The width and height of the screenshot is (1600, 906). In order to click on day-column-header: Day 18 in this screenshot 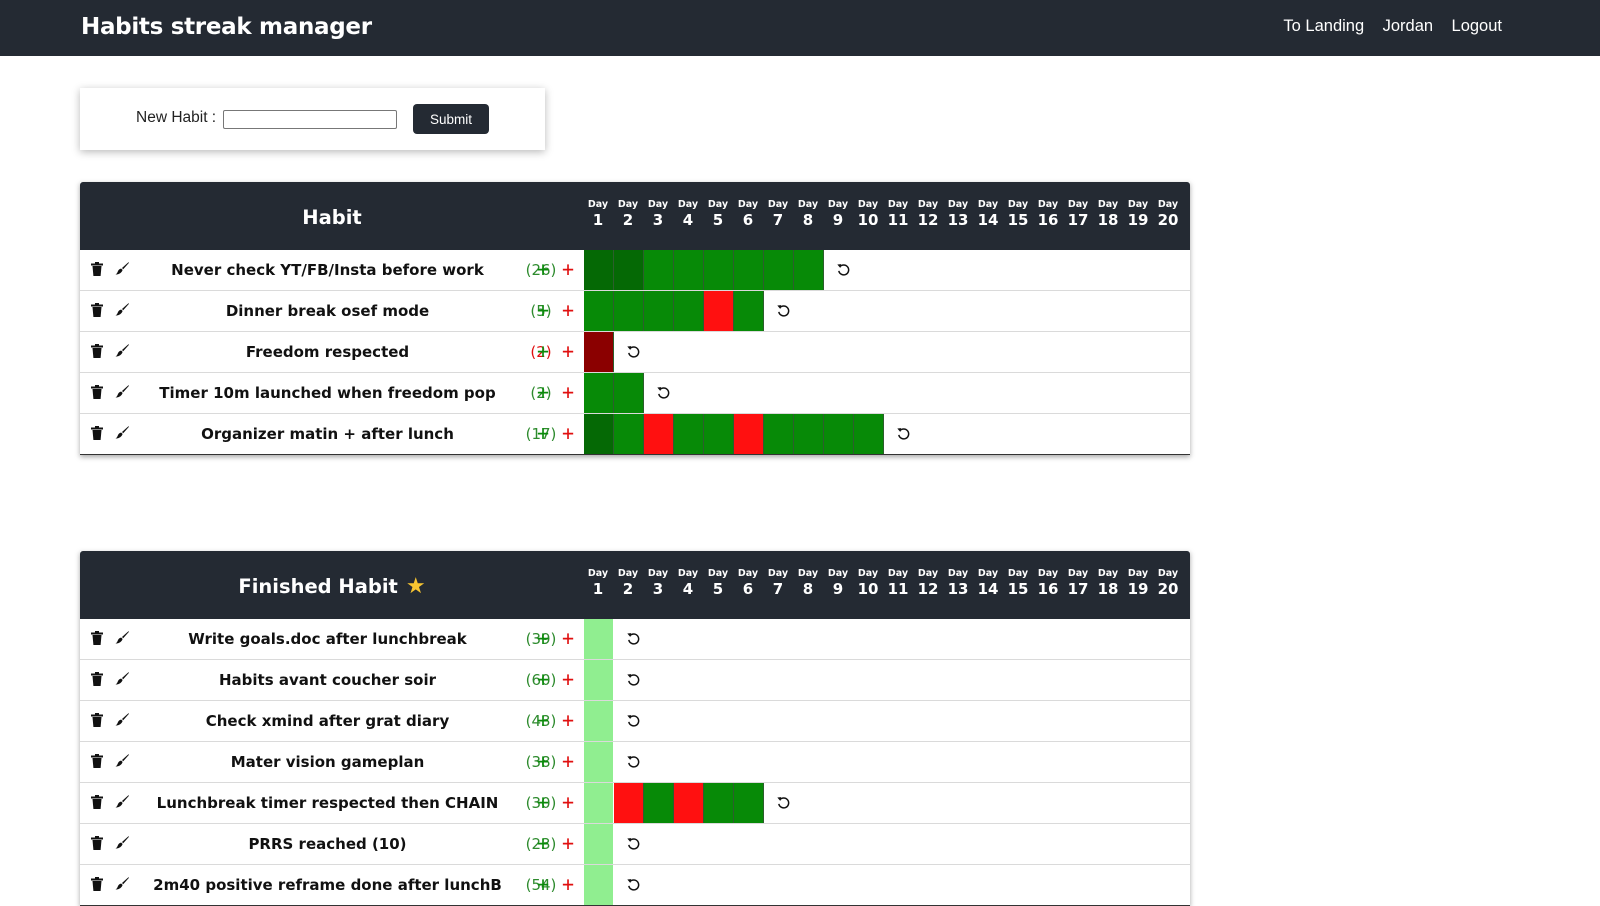, I will do `click(1108, 213)`.